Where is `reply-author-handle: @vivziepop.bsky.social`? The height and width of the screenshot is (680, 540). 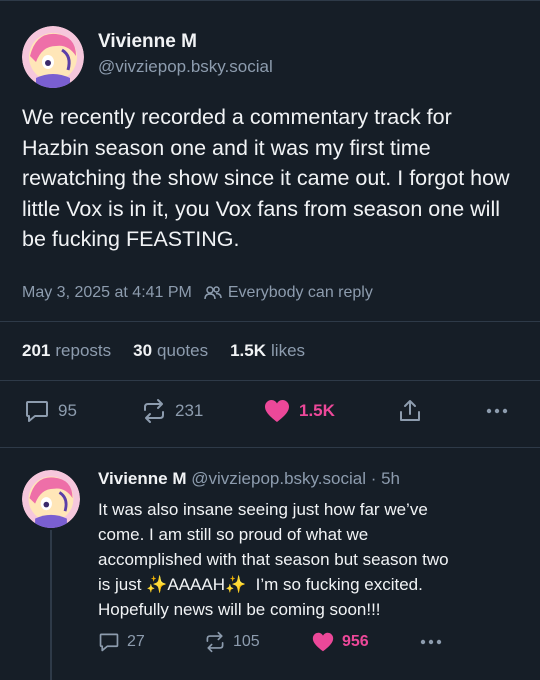 reply-author-handle: @vivziepop.bsky.social is located at coordinates (278, 478).